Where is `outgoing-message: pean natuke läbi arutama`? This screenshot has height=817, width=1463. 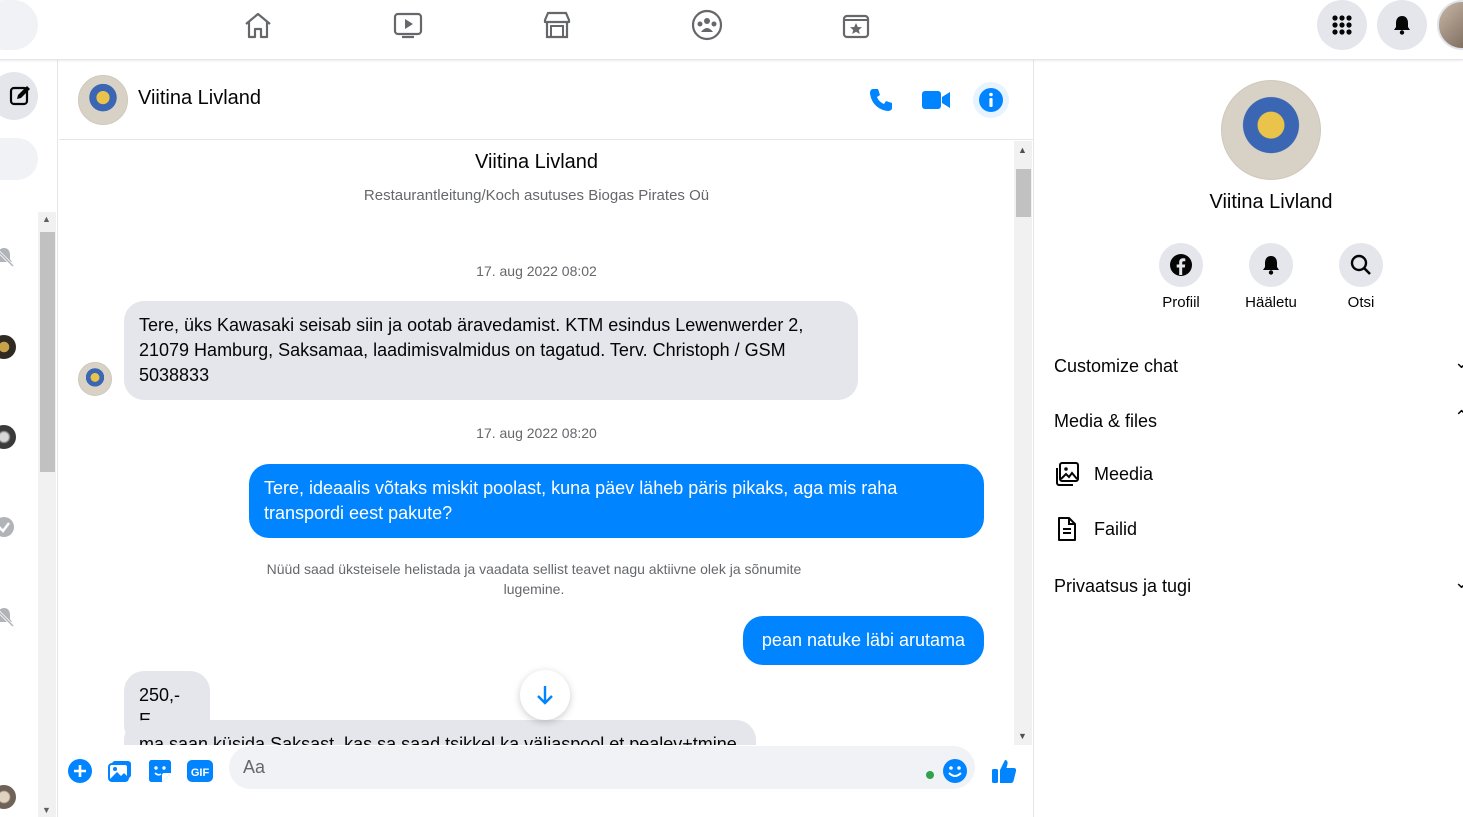
outgoing-message: pean natuke läbi arutama is located at coordinates (863, 640).